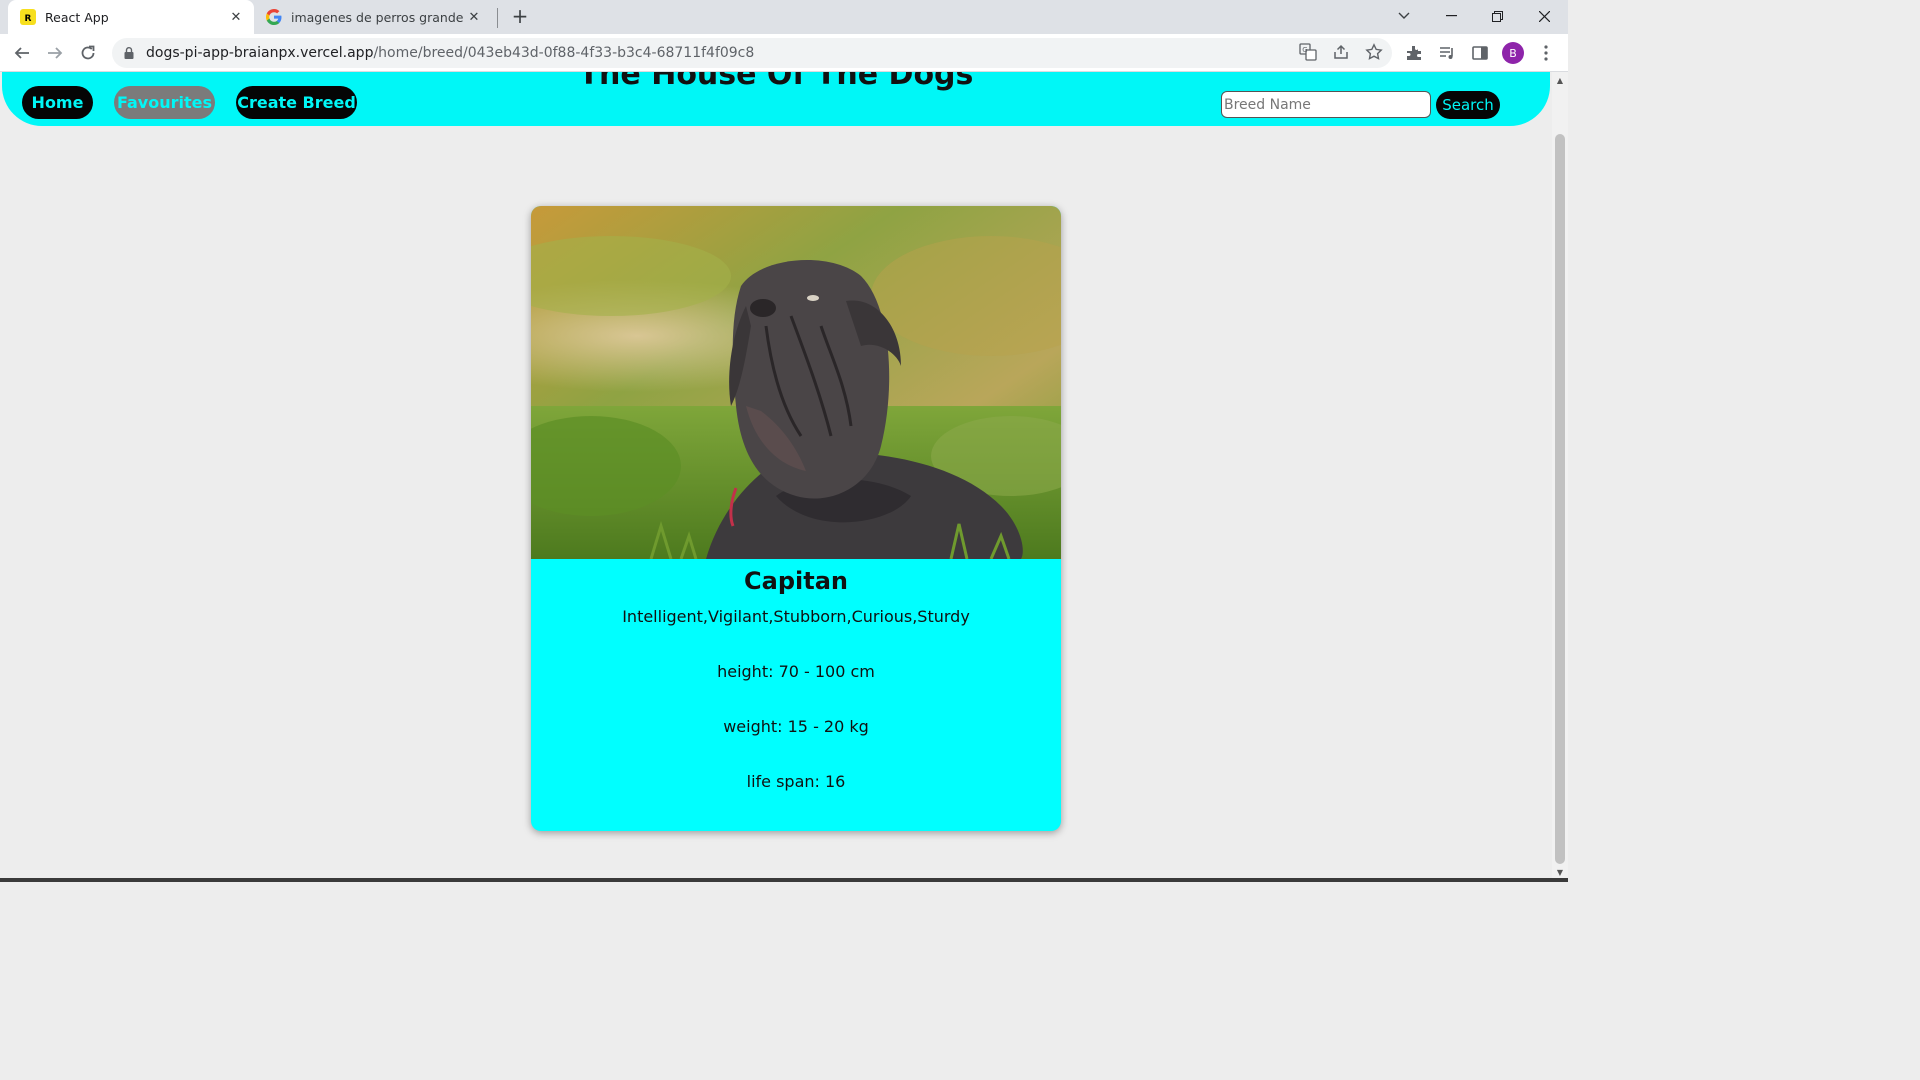  What do you see at coordinates (88, 53) in the screenshot?
I see `reload-icon` at bounding box center [88, 53].